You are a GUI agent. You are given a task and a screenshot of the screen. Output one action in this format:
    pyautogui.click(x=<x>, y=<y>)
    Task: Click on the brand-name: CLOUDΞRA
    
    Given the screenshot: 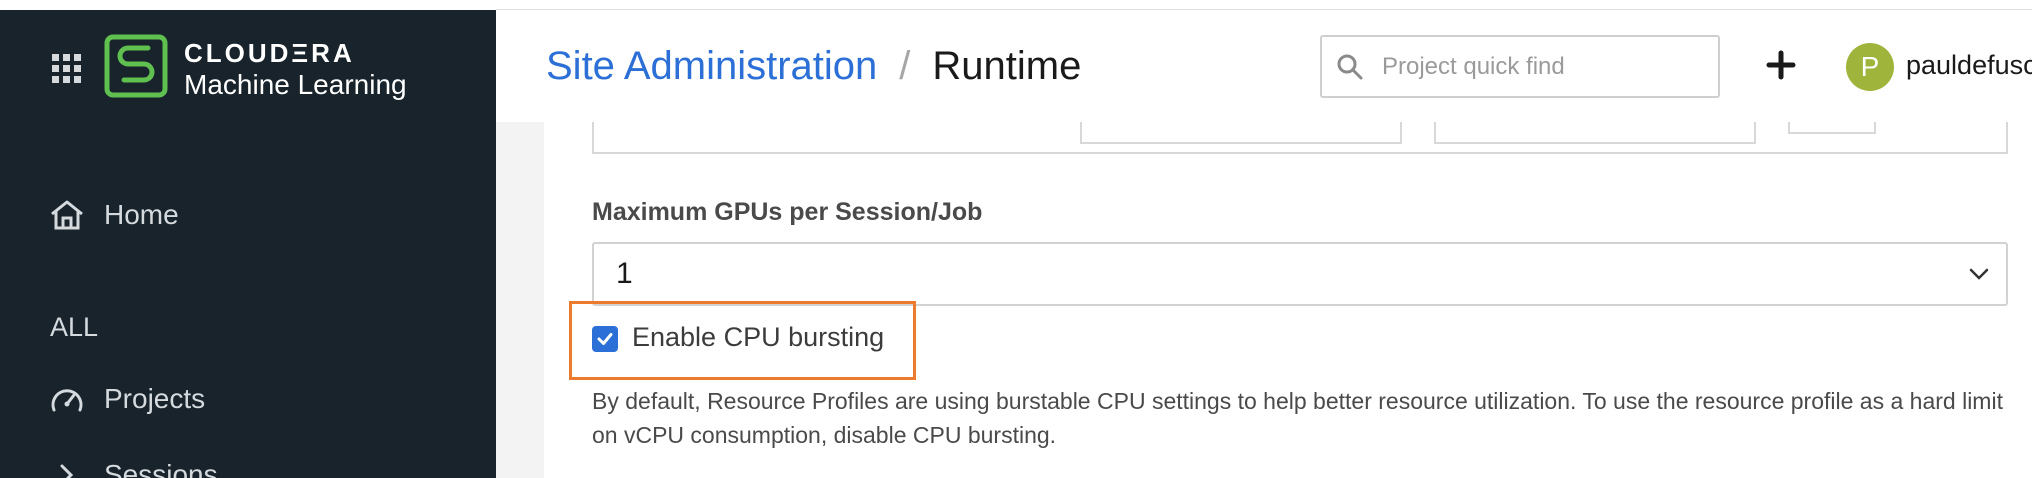 What is the action you would take?
    pyautogui.click(x=269, y=53)
    